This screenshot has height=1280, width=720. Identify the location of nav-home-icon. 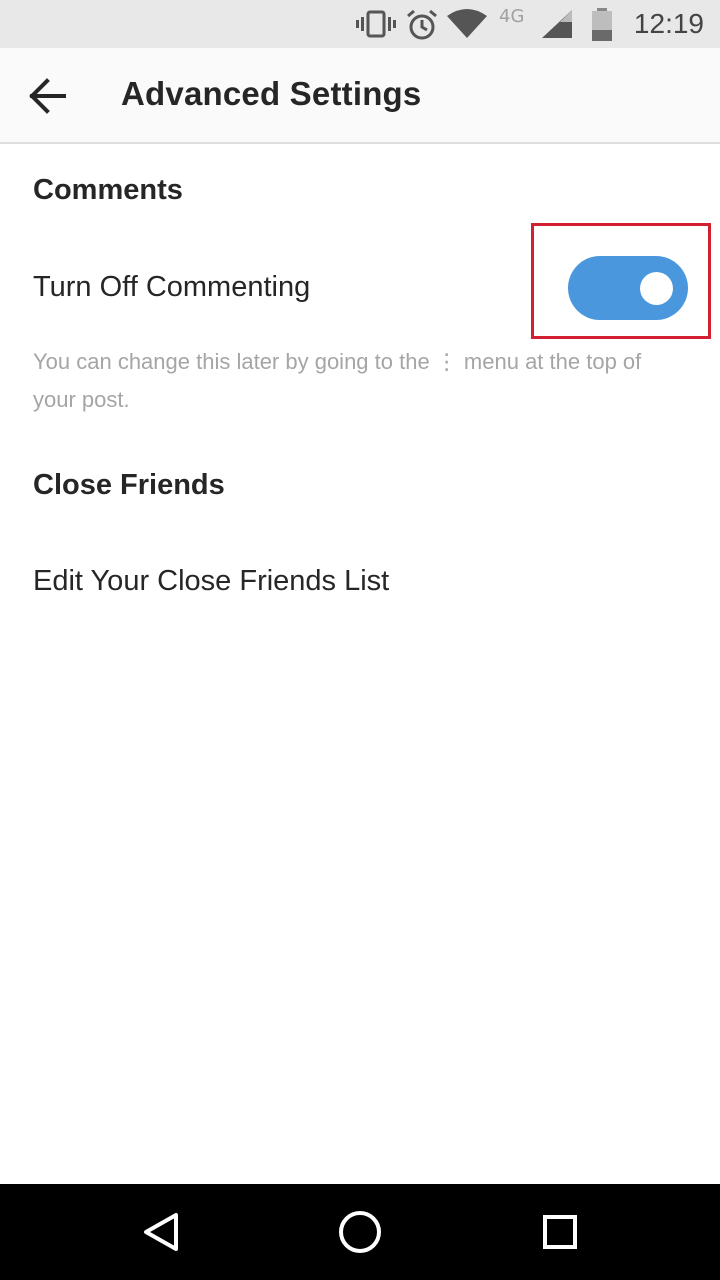
(360, 1232).